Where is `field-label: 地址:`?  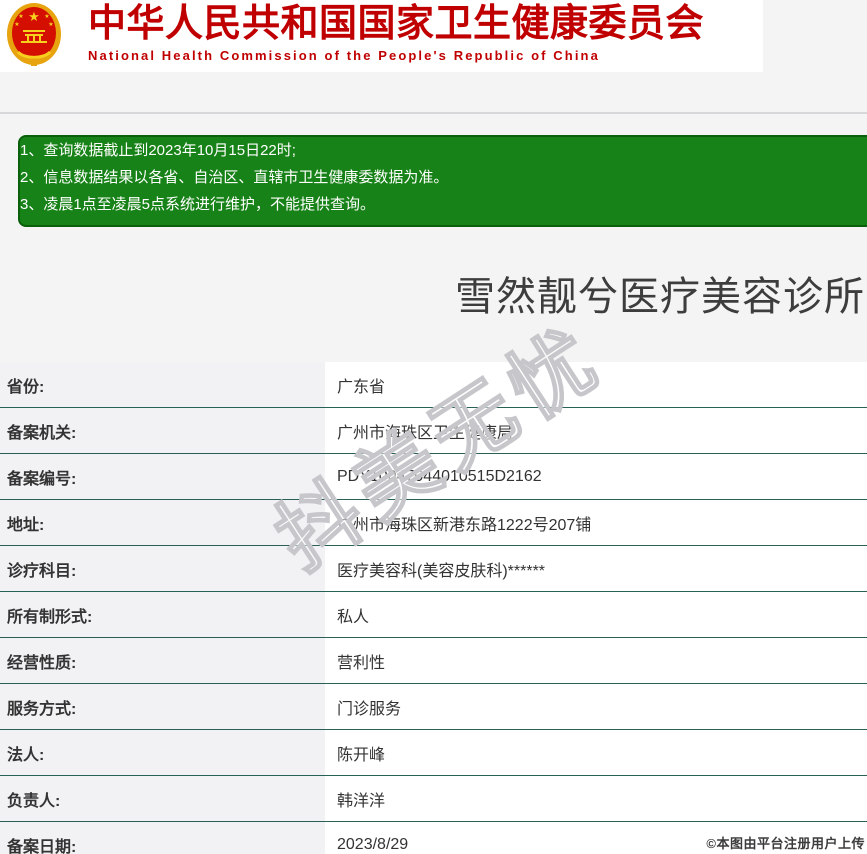
field-label: 地址: is located at coordinates (162, 522).